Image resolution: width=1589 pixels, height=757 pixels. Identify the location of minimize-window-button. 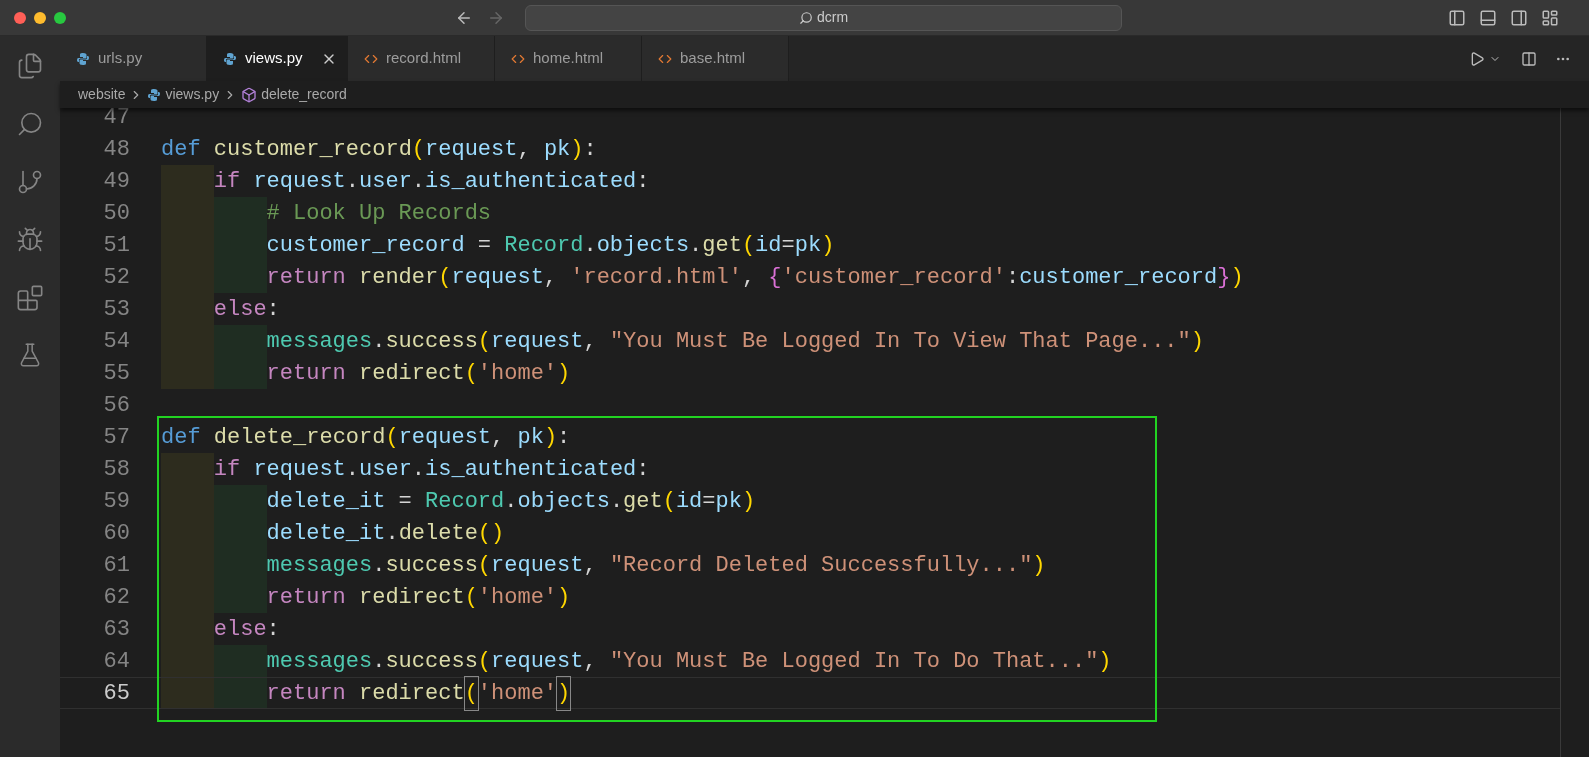
(40, 17).